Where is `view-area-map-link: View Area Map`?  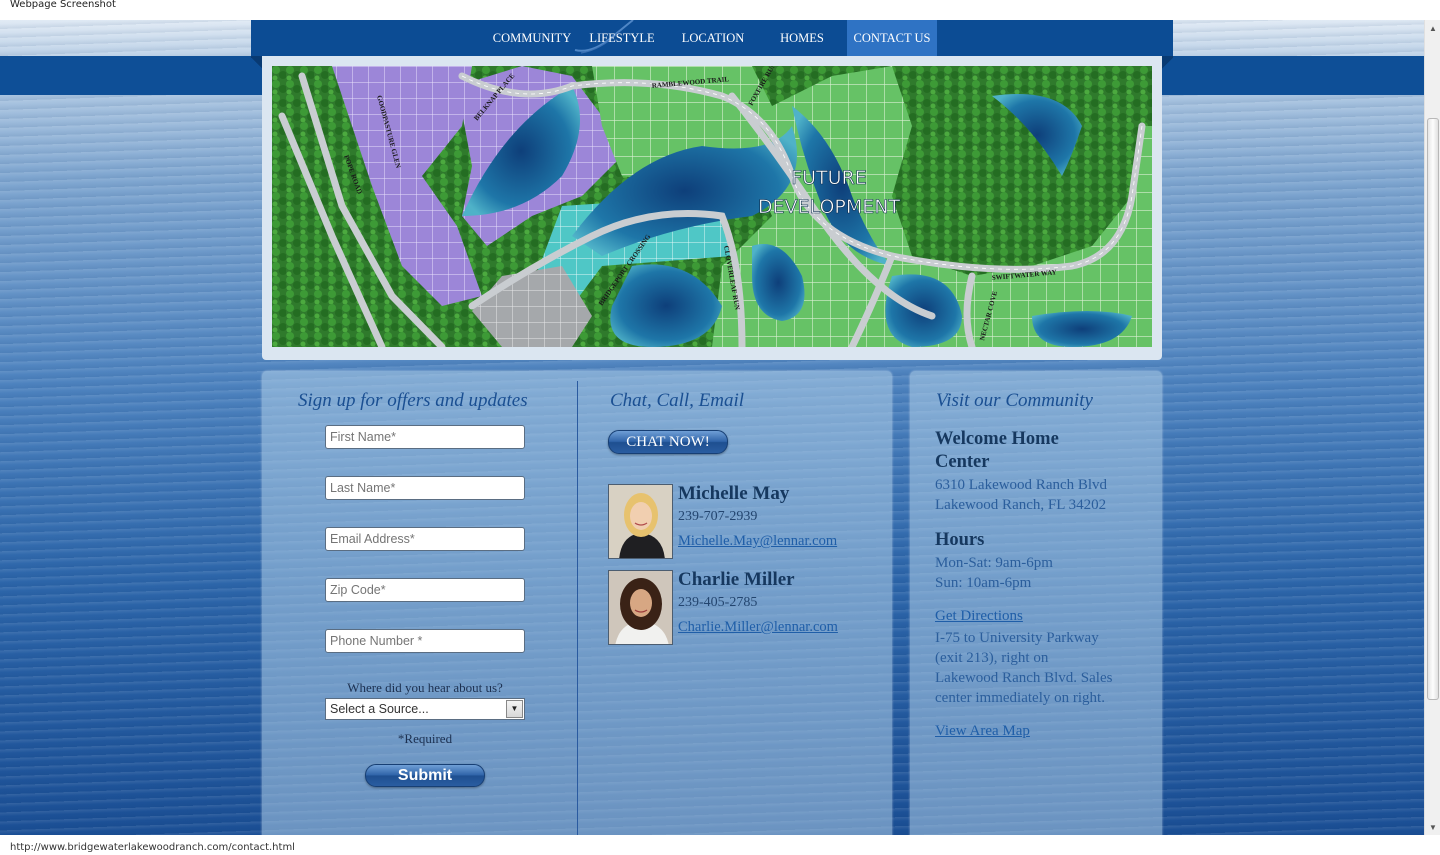 view-area-map-link: View Area Map is located at coordinates (982, 731).